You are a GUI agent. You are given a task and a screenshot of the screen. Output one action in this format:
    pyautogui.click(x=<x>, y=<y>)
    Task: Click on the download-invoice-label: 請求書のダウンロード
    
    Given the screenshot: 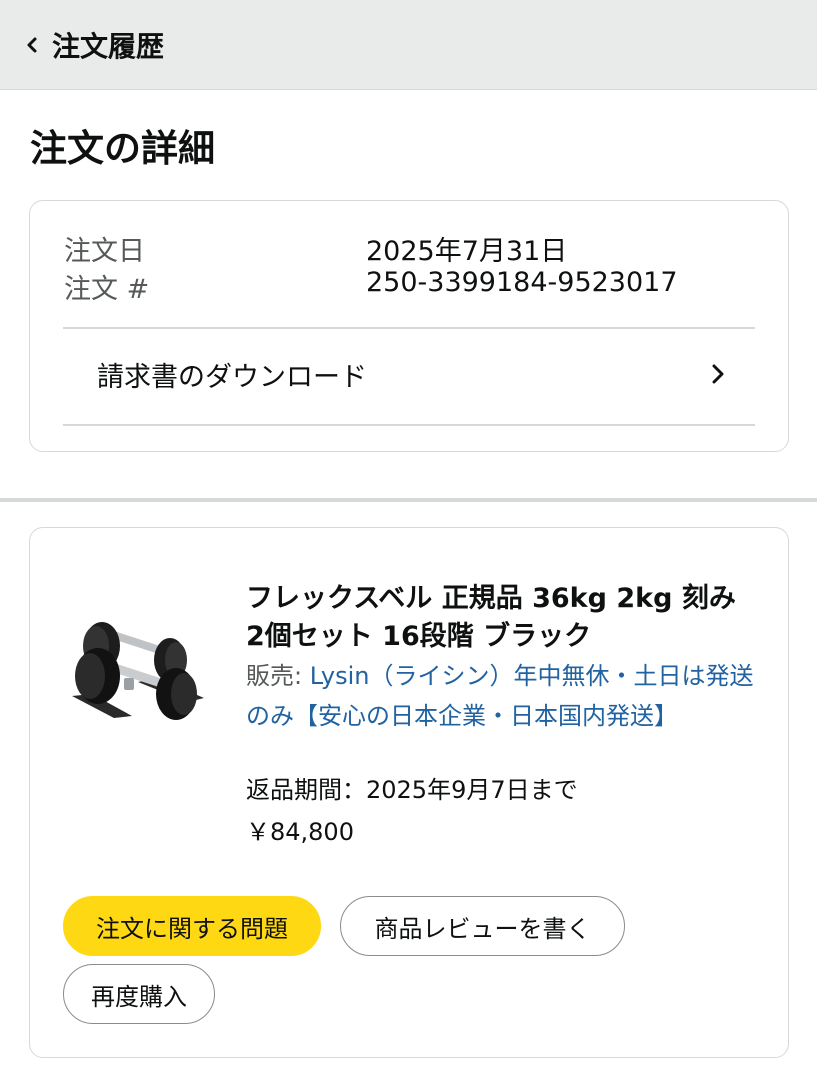 What is the action you would take?
    pyautogui.click(x=232, y=377)
    